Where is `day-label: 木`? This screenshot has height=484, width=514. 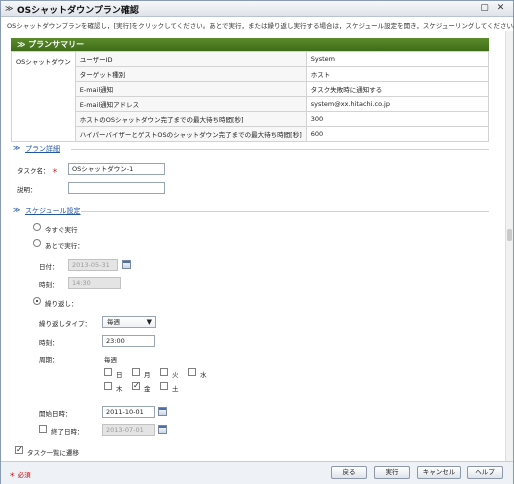 day-label: 木 is located at coordinates (119, 389).